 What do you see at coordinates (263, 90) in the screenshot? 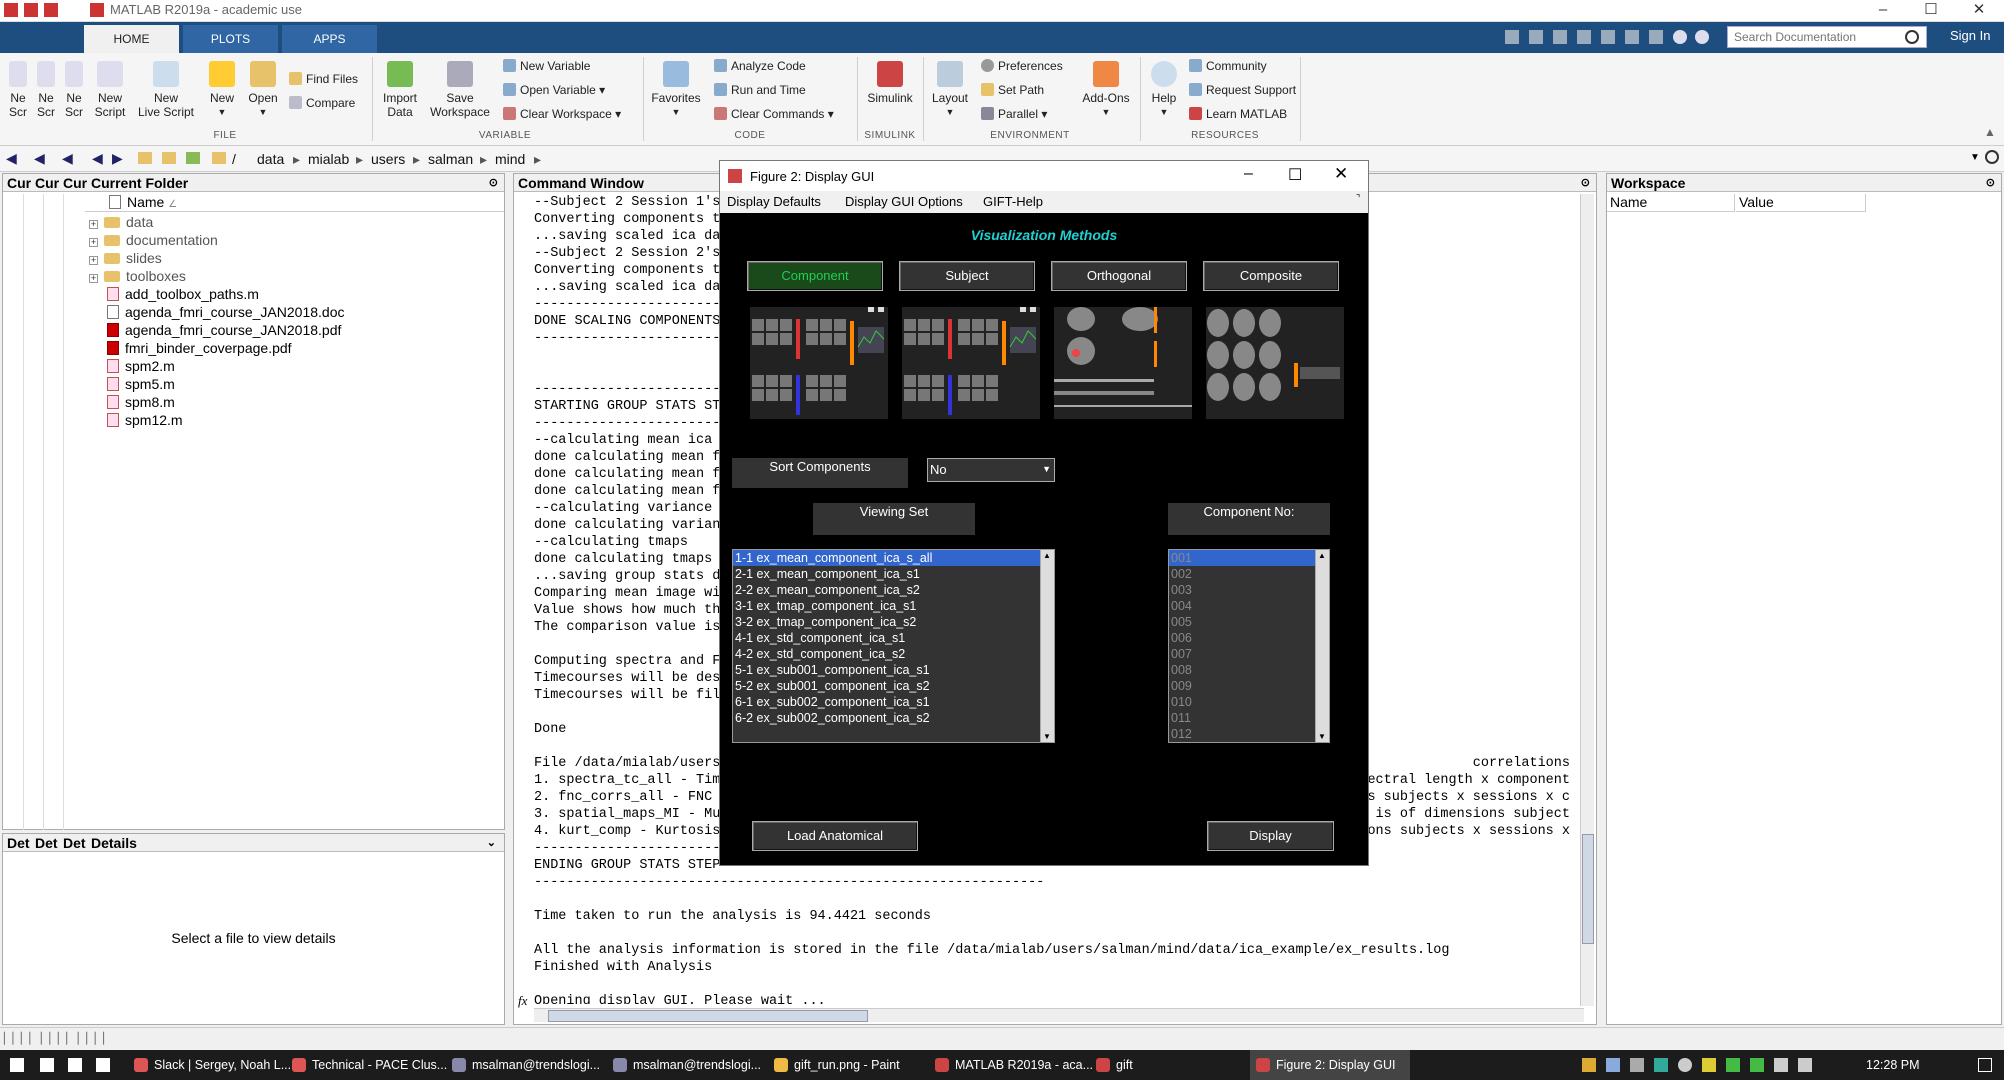
I see `open-button: Open ▼` at bounding box center [263, 90].